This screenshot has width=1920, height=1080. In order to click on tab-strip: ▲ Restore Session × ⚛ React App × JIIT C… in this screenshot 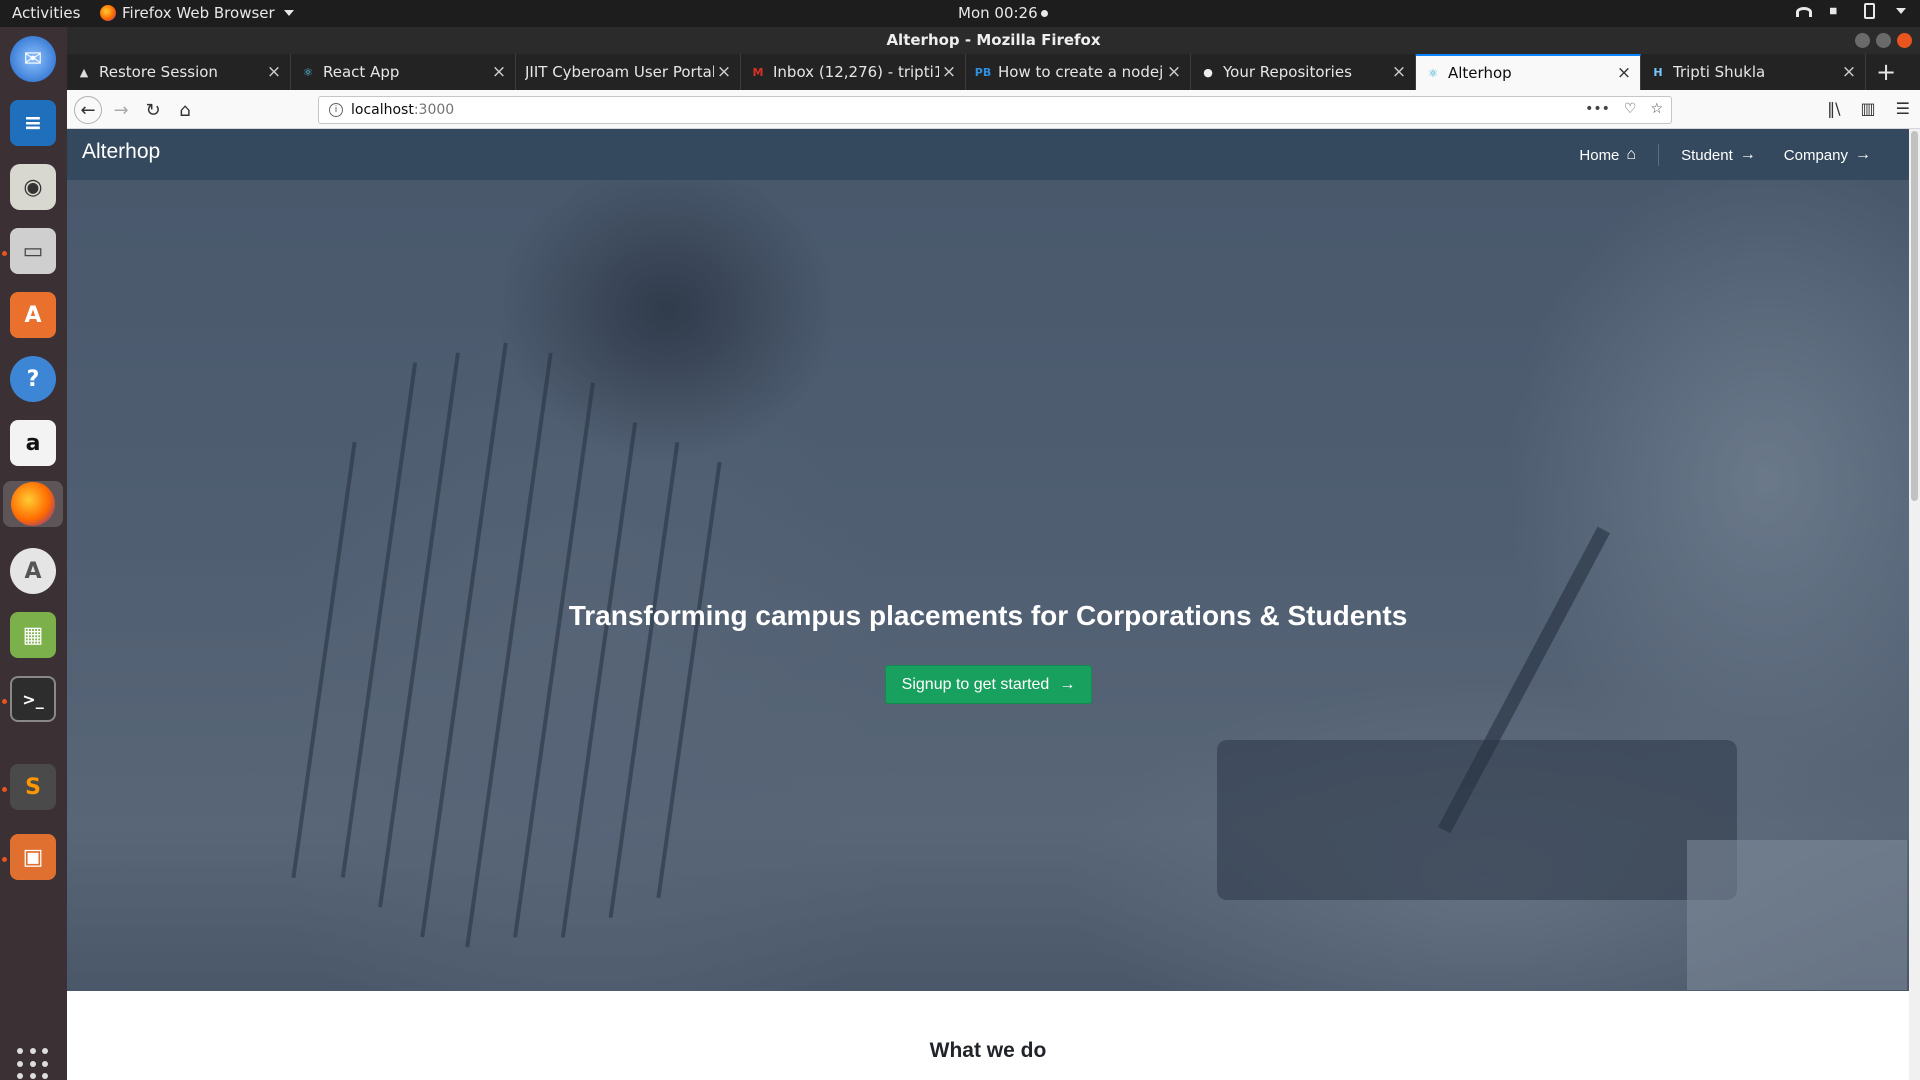, I will do `click(993, 72)`.